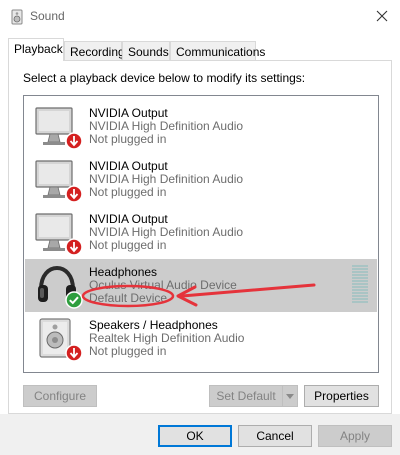 The image size is (400, 455). I want to click on close-button, so click(382, 16).